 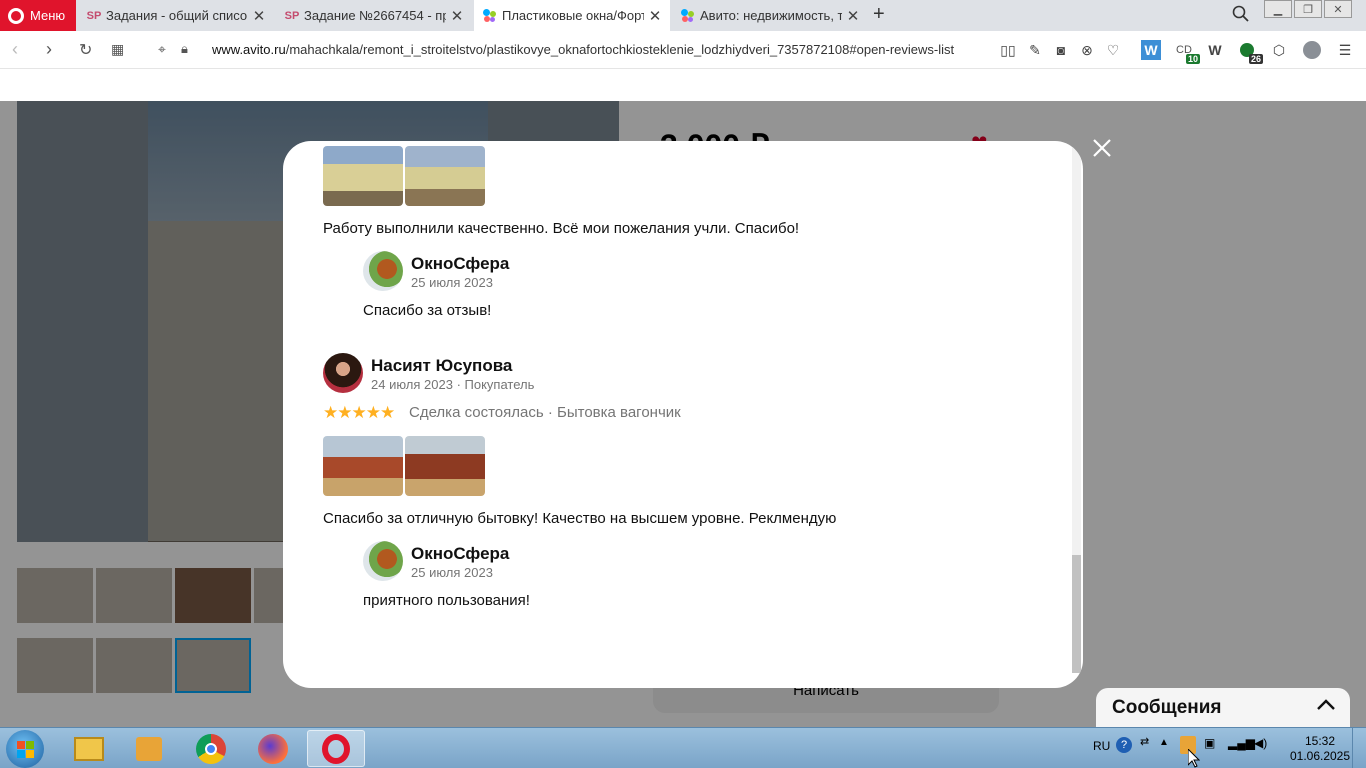 I want to click on close-icon, so click(x=1102, y=150).